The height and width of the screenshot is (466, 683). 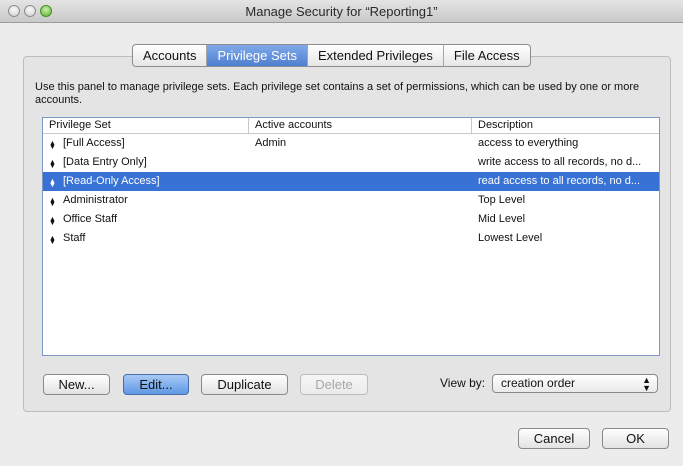 I want to click on tab-extended-privileges: Extended Privileges, so click(x=376, y=55).